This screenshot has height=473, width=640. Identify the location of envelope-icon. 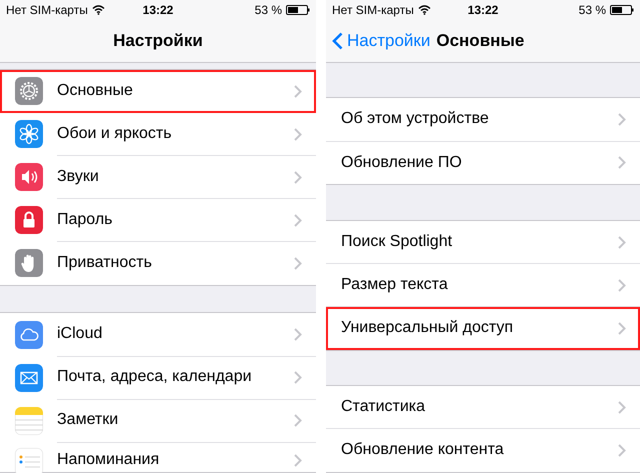
(29, 378).